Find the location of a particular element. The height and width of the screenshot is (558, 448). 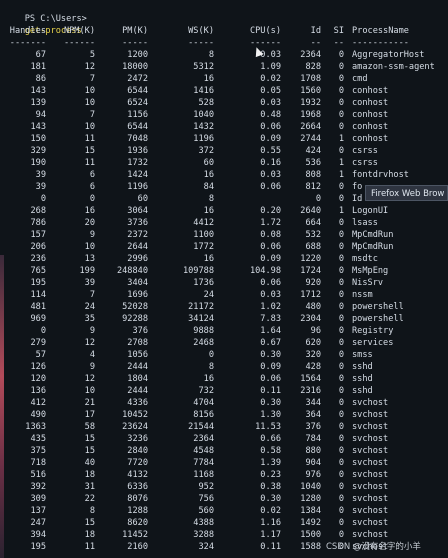

col-pm: PM(K) is located at coordinates (135, 31).